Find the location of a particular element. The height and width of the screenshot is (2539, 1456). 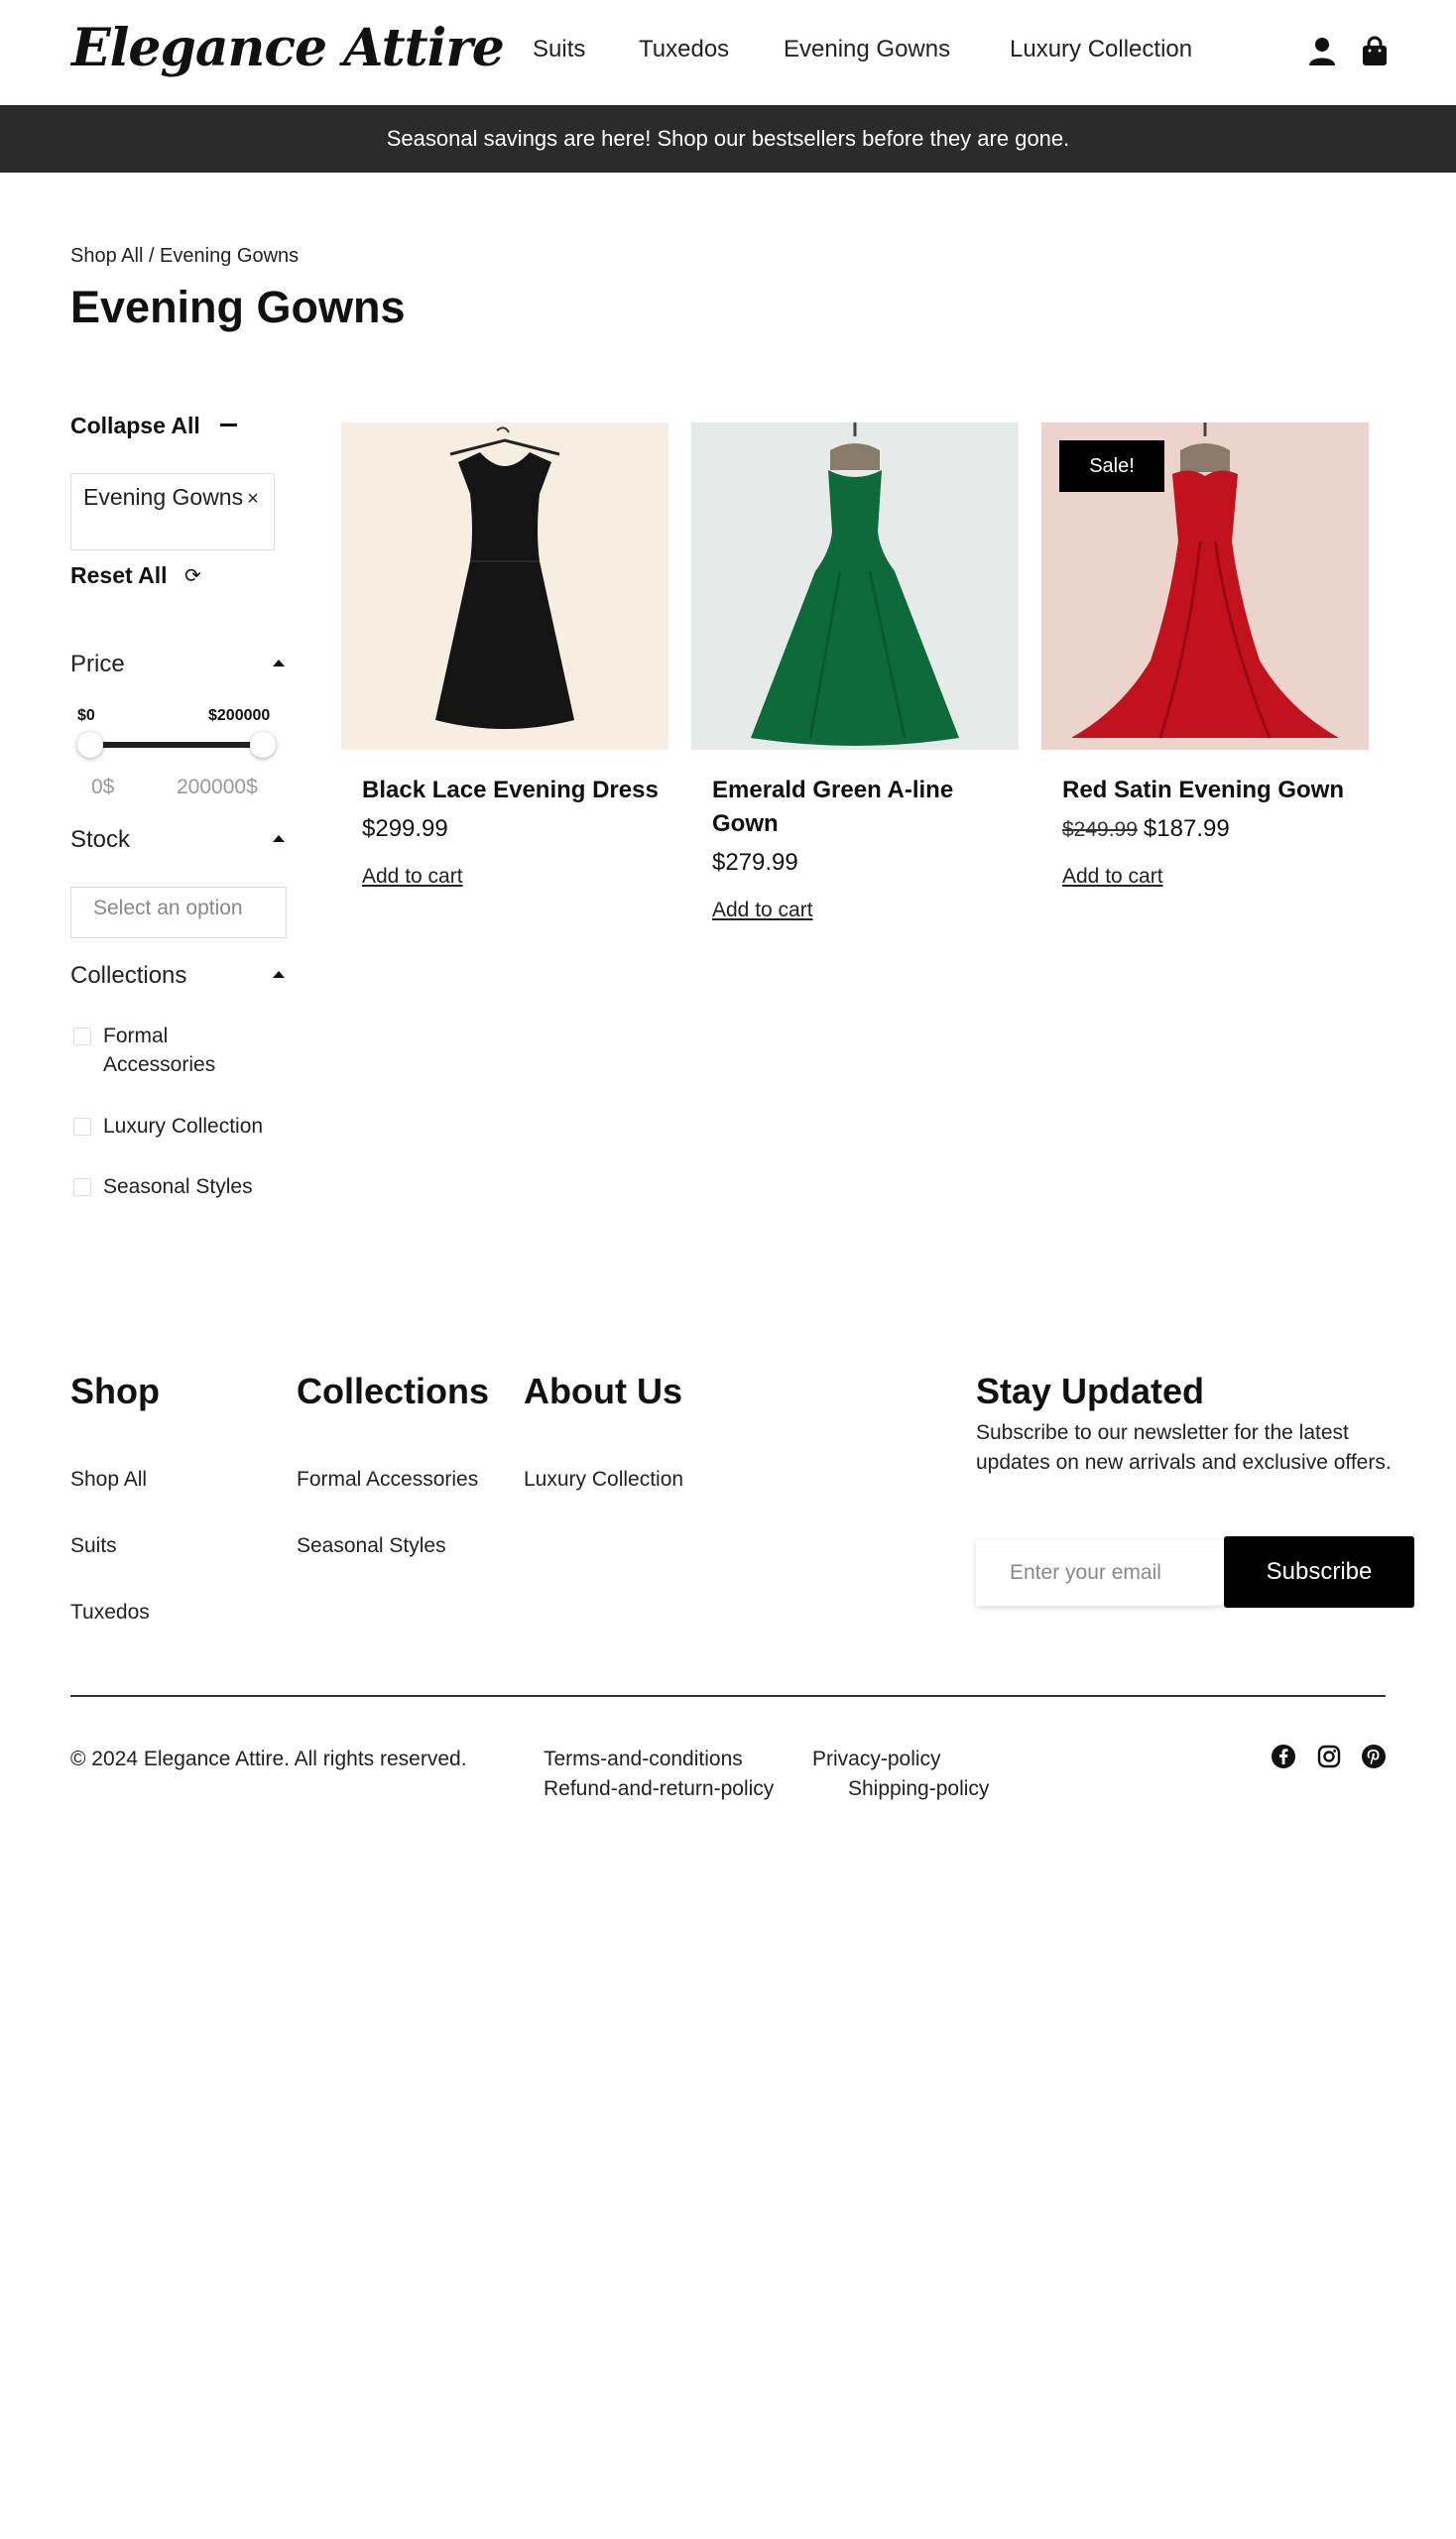

product-image: Sale! is located at coordinates (1205, 586).